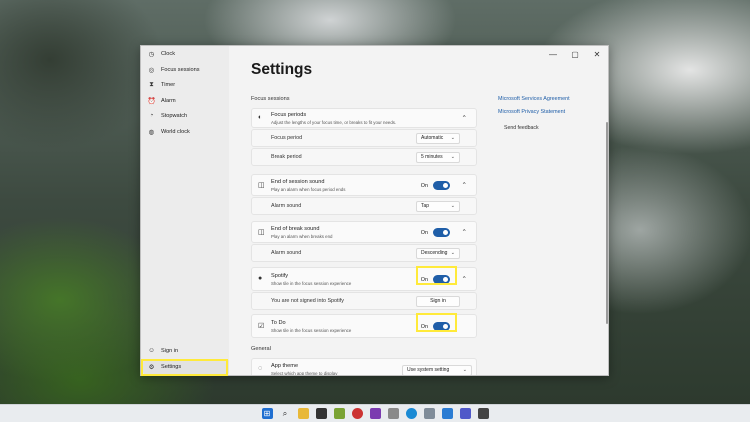  I want to click on todo-app-icon, so click(483, 413).